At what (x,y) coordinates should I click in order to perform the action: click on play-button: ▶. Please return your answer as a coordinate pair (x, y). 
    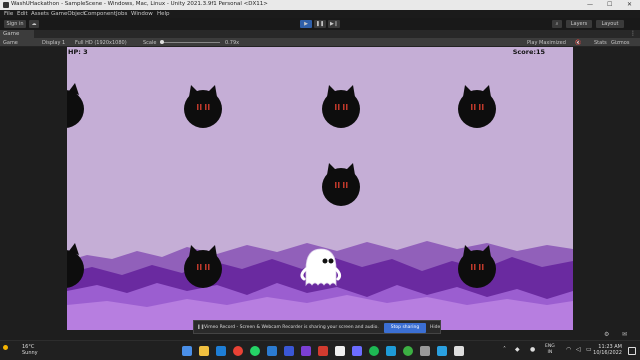
    Looking at the image, I should click on (306, 24).